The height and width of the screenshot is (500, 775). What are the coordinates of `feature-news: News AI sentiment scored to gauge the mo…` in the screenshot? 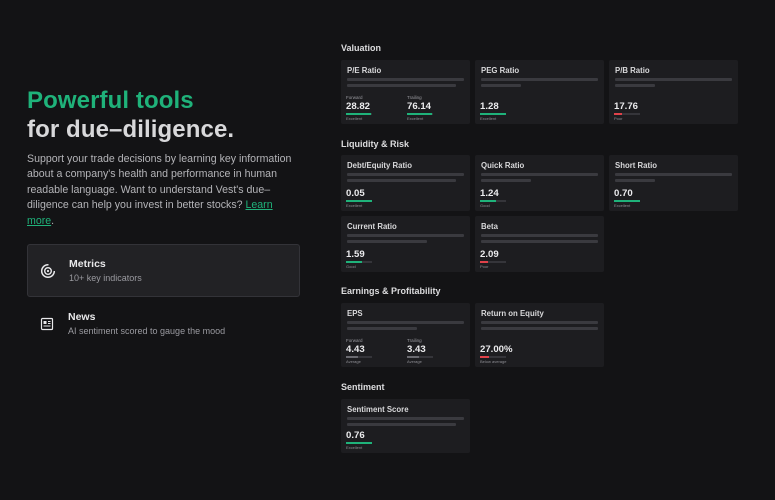 It's located at (163, 323).